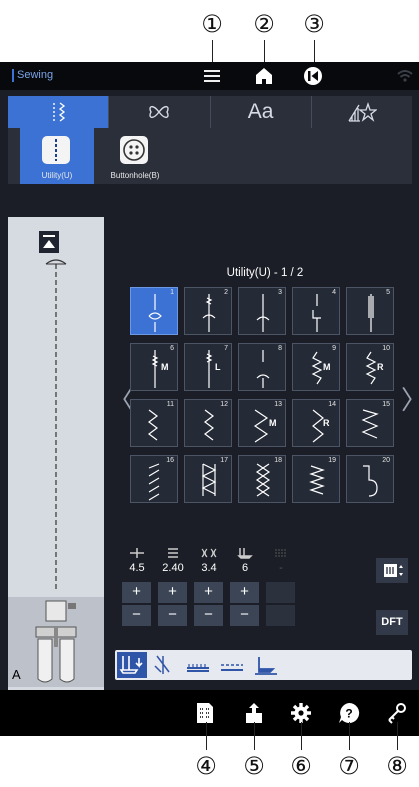  Describe the element at coordinates (316, 423) in the screenshot. I see `stitch-button-14: 14 R` at that location.